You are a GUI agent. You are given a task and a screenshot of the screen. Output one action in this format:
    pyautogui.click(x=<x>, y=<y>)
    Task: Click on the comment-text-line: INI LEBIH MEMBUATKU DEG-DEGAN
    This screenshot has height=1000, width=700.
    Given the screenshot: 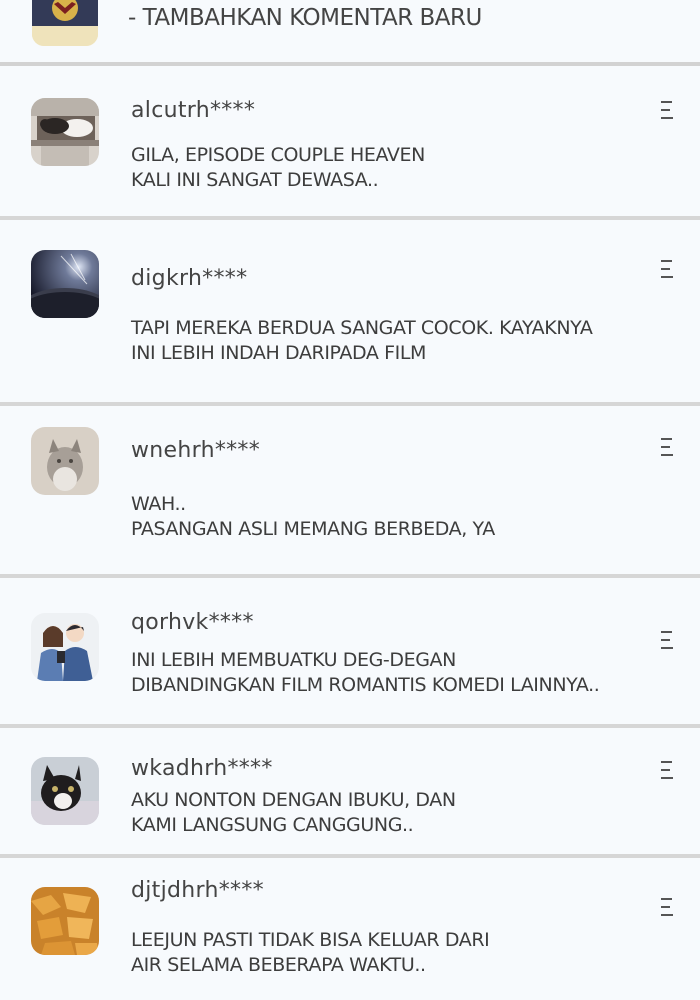 What is the action you would take?
    pyautogui.click(x=293, y=660)
    